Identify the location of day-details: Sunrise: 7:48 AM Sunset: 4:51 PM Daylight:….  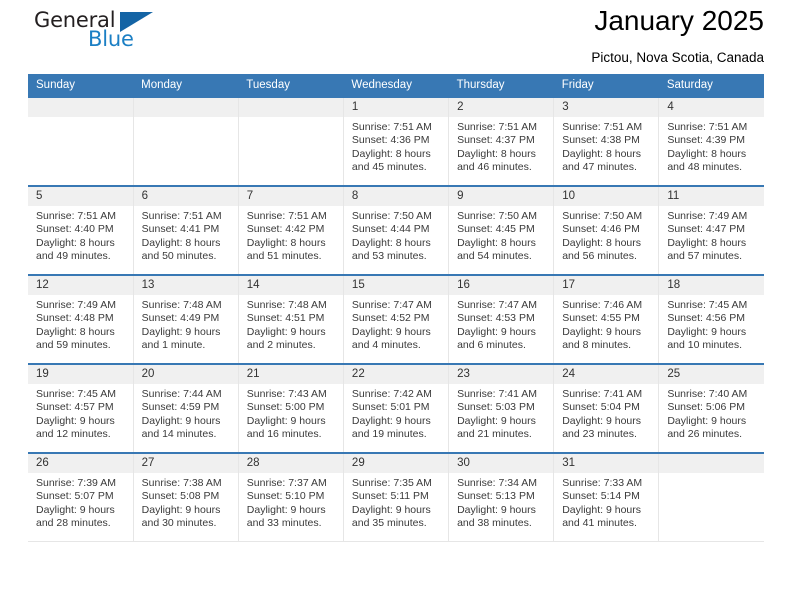
(291, 324).